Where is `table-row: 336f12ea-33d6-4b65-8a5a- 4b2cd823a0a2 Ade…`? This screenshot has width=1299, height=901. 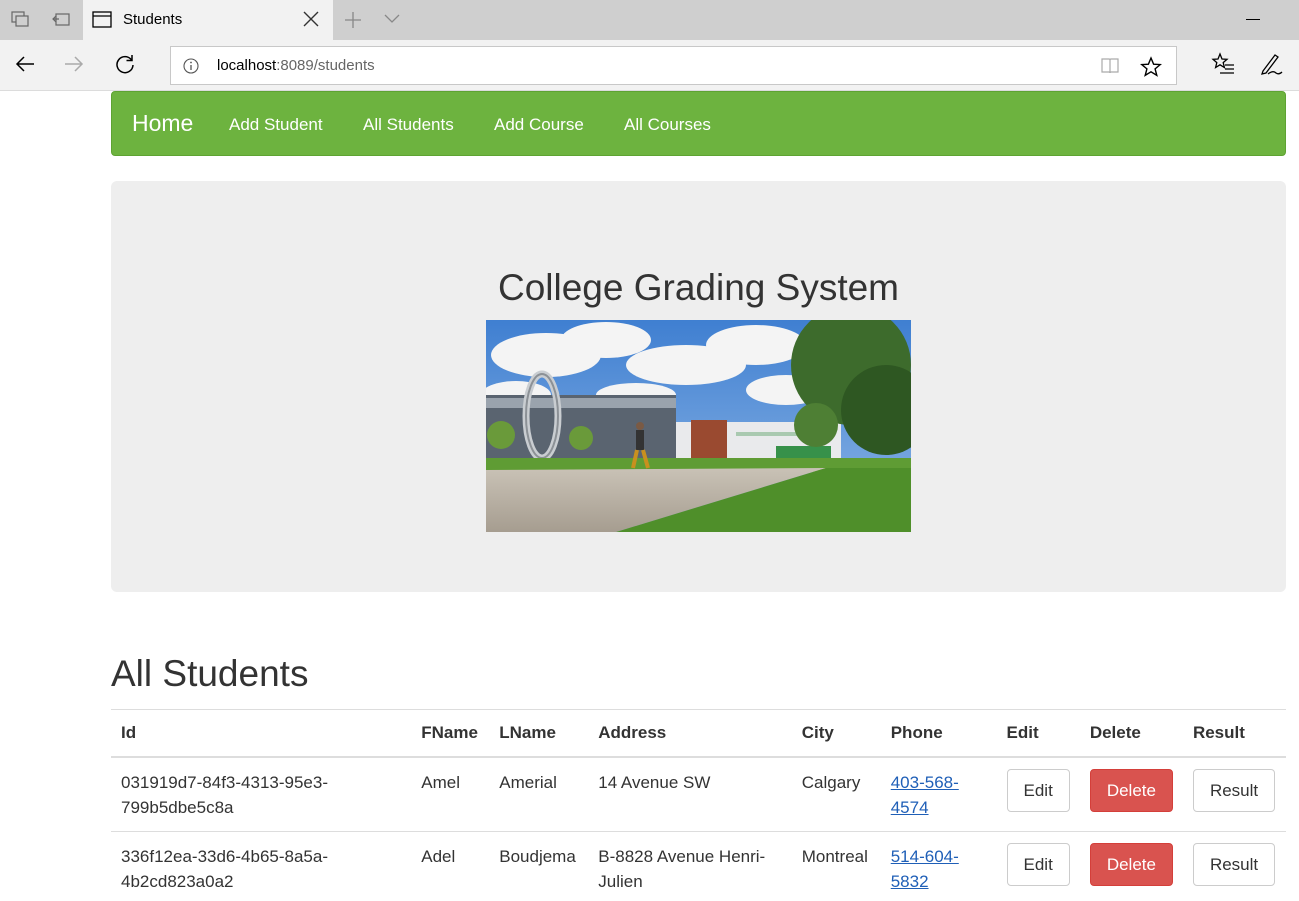
table-row: 336f12ea-33d6-4b65-8a5a- 4b2cd823a0a2 Ade… is located at coordinates (698, 865).